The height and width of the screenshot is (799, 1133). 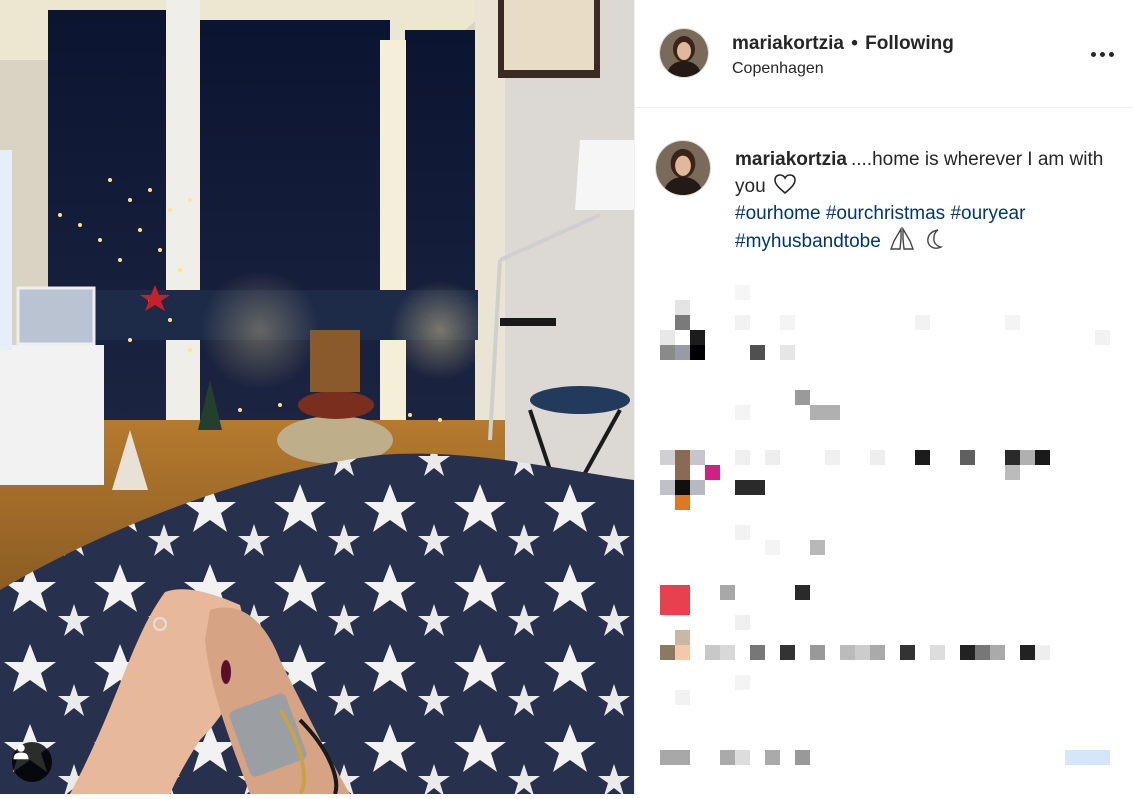 What do you see at coordinates (902, 238) in the screenshot?
I see `praying-hands-icon` at bounding box center [902, 238].